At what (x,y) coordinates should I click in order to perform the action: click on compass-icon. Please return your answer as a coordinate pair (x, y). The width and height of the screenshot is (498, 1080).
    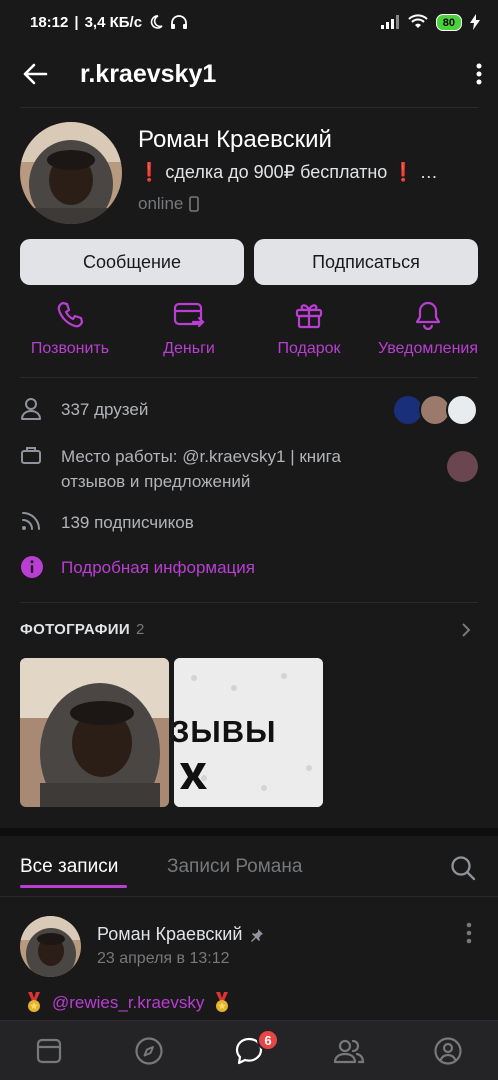
    Looking at the image, I should click on (149, 1051).